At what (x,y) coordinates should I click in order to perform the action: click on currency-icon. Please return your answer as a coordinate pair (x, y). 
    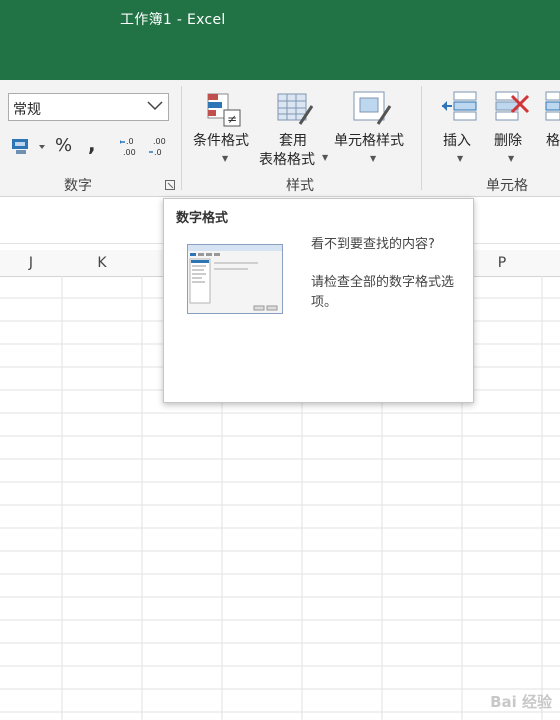
    Looking at the image, I should click on (28, 146).